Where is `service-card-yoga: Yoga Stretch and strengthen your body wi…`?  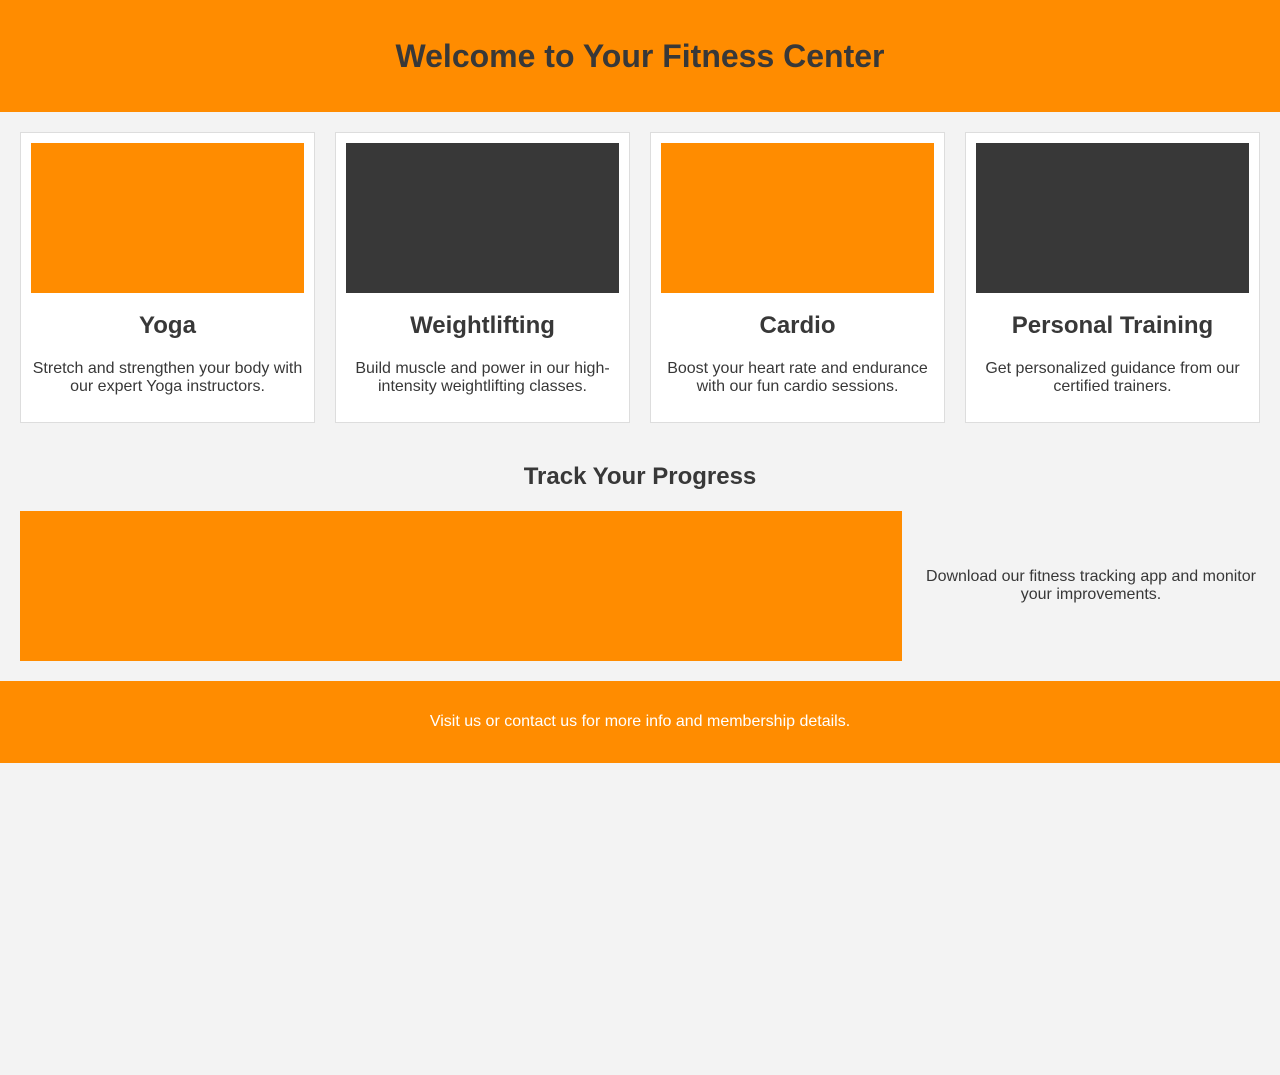
service-card-yoga: Yoga Stretch and strengthen your body wi… is located at coordinates (167, 277).